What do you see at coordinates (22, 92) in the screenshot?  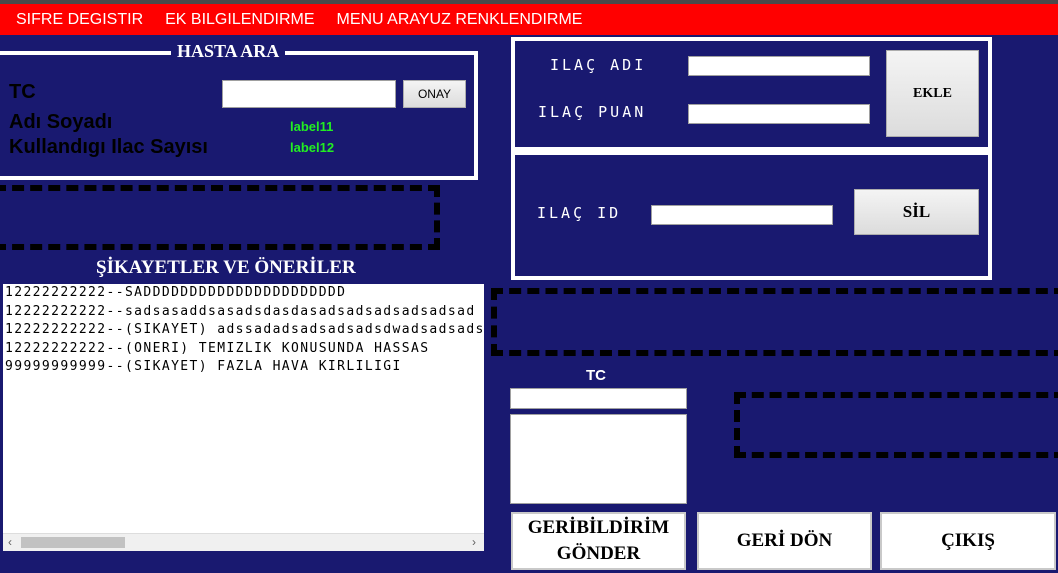 I see `tc-label: TC` at bounding box center [22, 92].